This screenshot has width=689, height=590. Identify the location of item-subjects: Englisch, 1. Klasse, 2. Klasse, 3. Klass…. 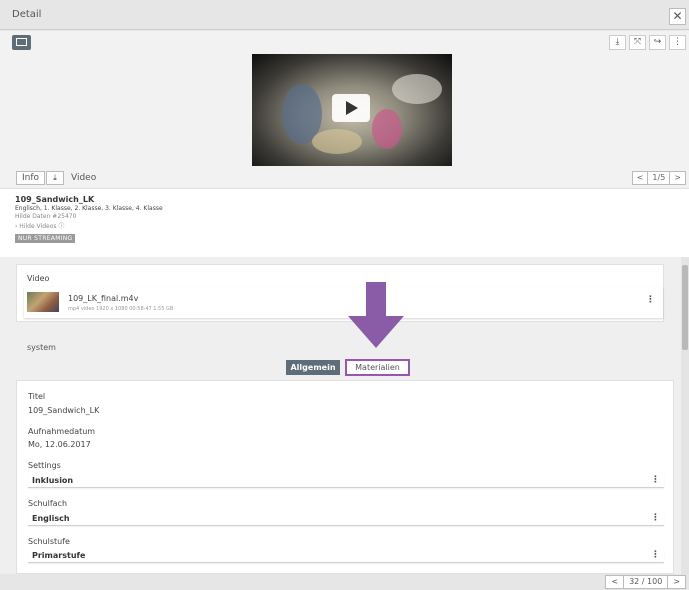
(89, 208).